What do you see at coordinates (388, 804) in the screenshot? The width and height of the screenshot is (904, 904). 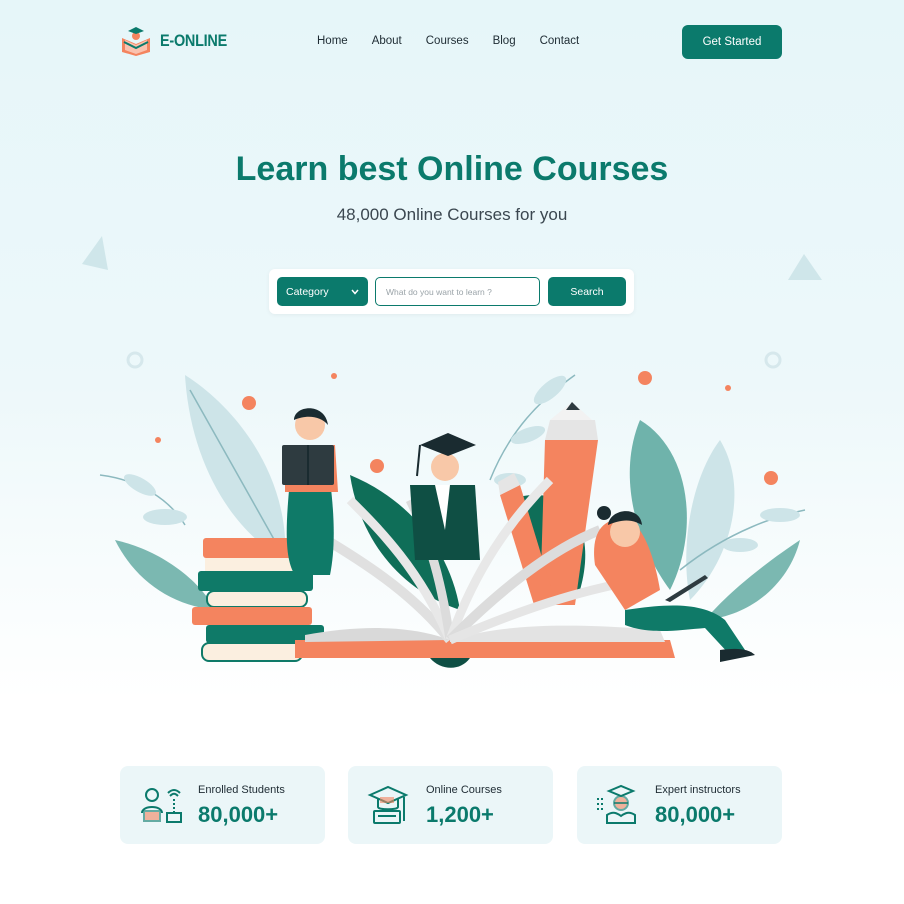 I see `graduation-computer-icon` at bounding box center [388, 804].